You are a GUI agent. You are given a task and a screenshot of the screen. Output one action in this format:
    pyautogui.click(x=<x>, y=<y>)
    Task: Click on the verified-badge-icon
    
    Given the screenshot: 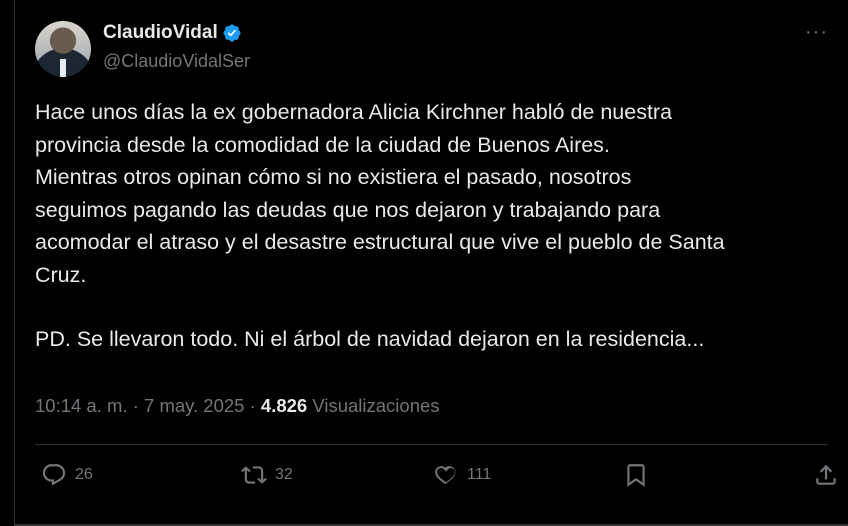 What is the action you would take?
    pyautogui.click(x=232, y=33)
    